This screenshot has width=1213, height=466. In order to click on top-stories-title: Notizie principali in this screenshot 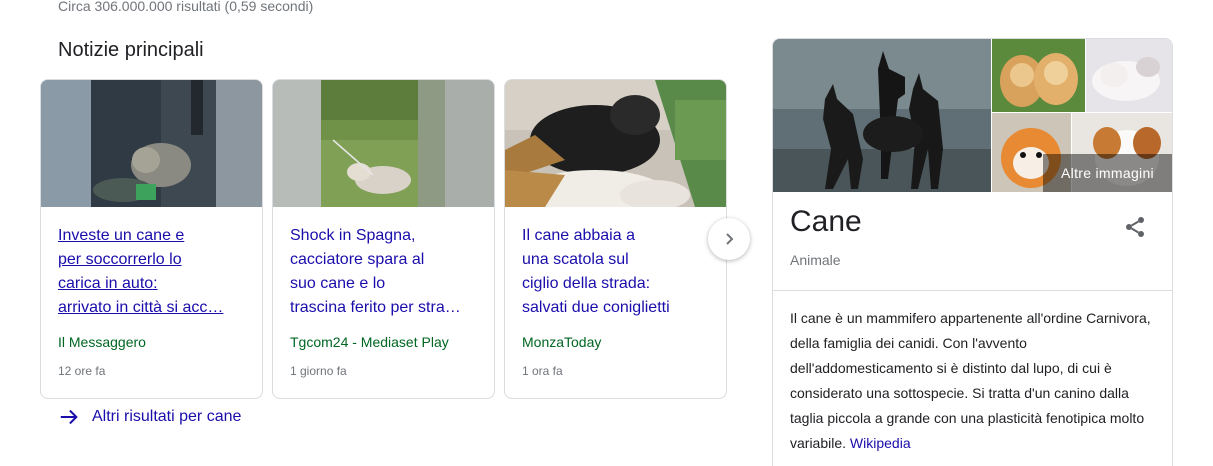, I will do `click(131, 50)`.